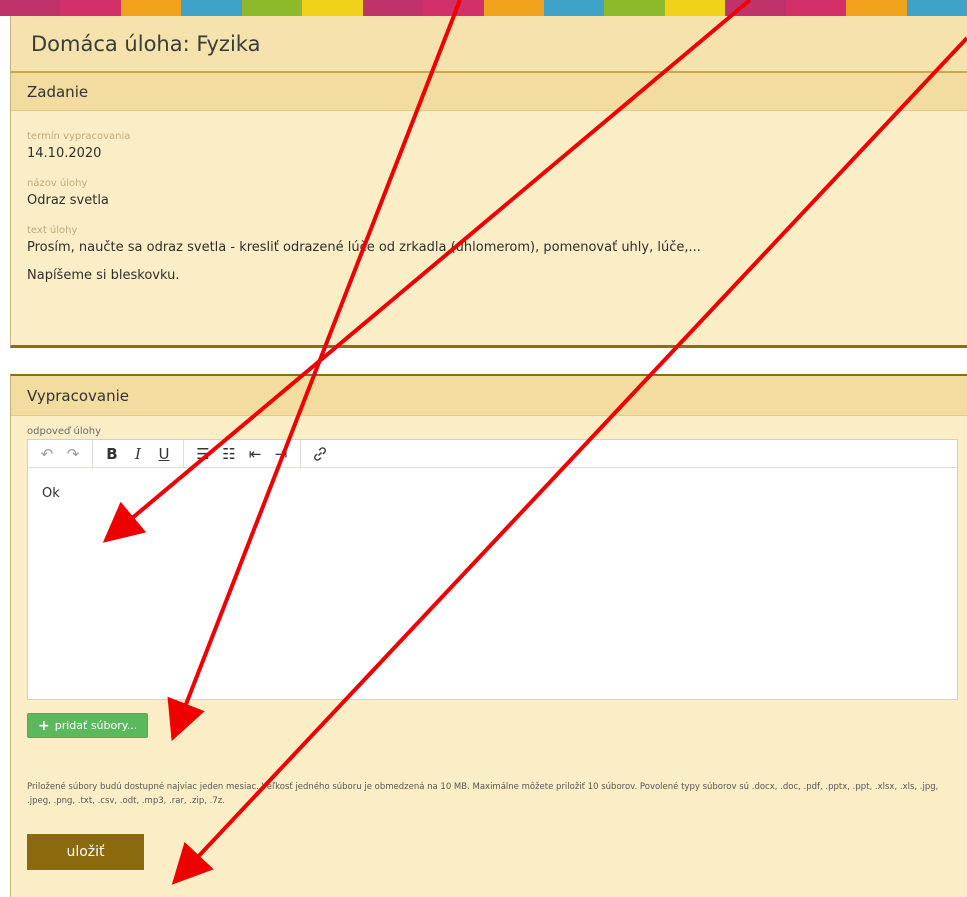 The image size is (967, 897). Describe the element at coordinates (64, 431) in the screenshot. I see `answer-label: odpoveď úlohy` at that location.